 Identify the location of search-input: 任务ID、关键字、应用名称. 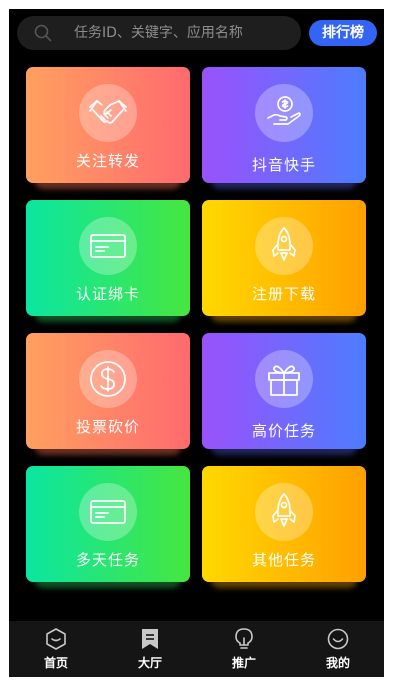
(159, 33).